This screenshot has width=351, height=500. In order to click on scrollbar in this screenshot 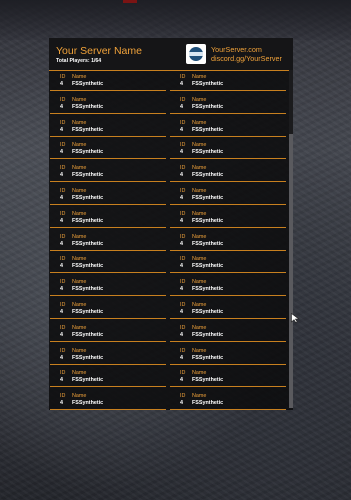, I will do `click(291, 239)`.